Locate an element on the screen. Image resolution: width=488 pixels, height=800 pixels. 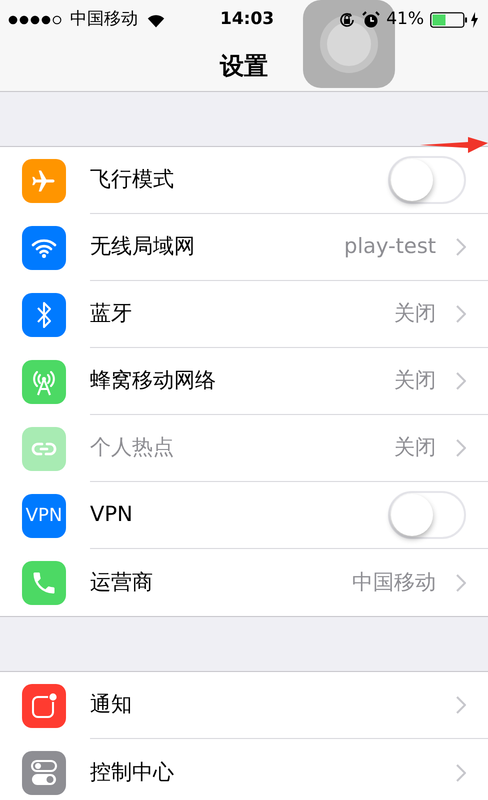
clock-time: 14:03 is located at coordinates (247, 20).